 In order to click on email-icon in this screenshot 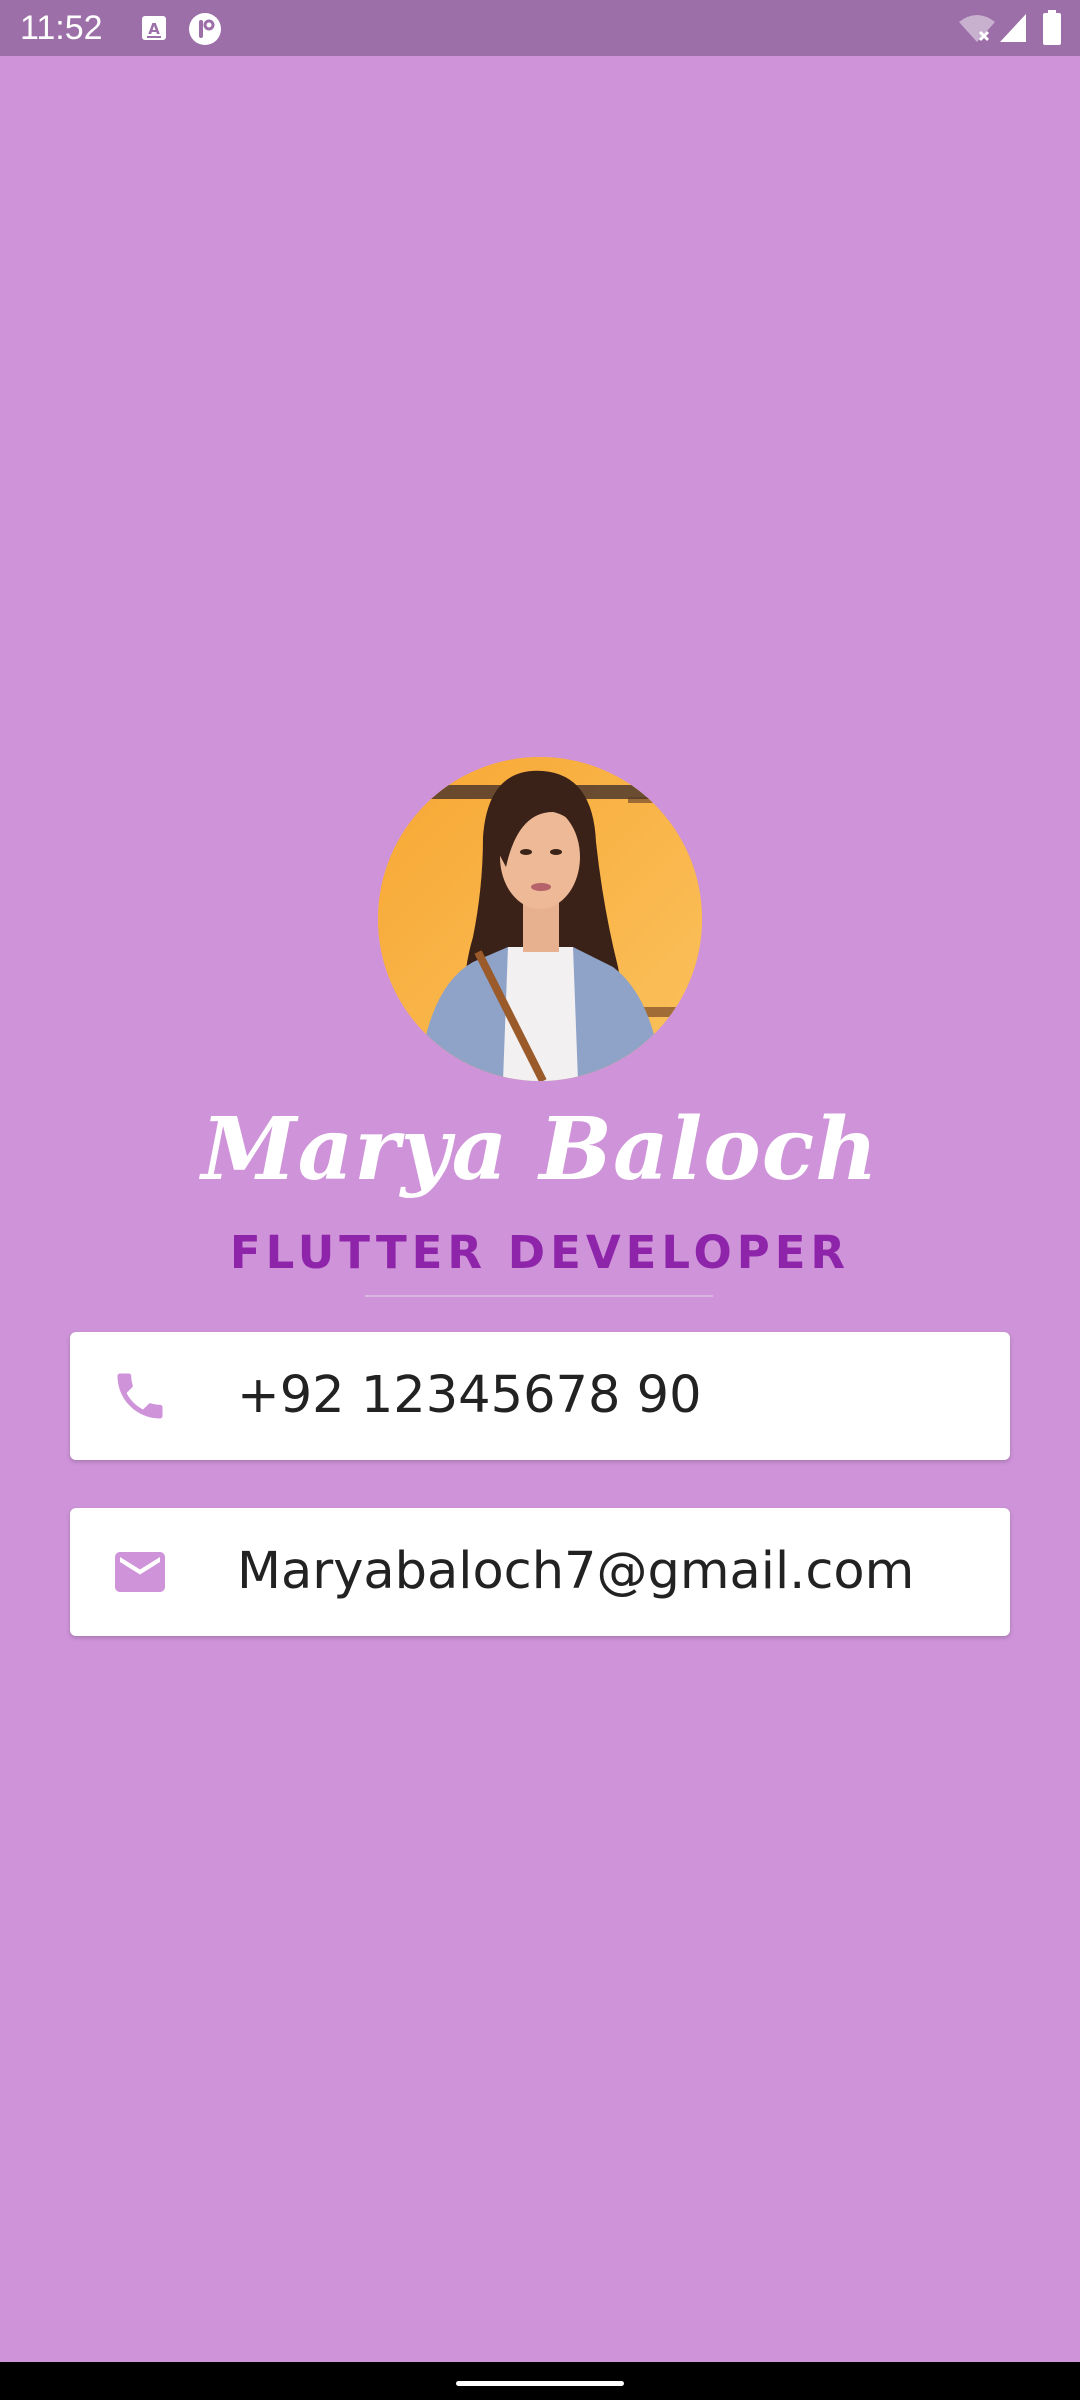, I will do `click(140, 1572)`.